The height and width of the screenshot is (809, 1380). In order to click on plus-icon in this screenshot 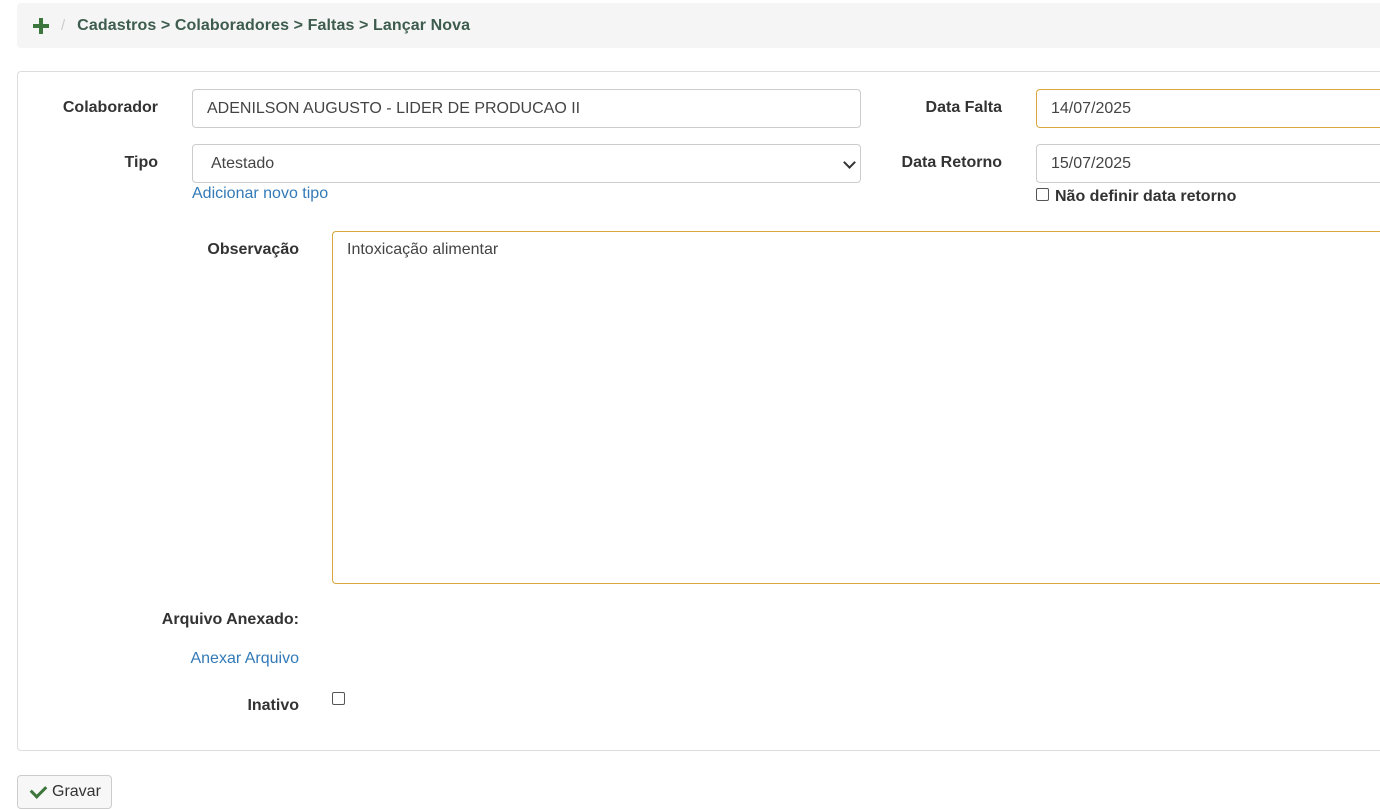, I will do `click(41, 25)`.